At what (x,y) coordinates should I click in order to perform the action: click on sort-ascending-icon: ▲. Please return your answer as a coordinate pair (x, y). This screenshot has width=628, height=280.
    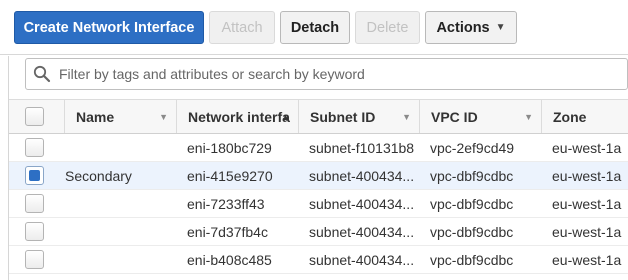
    Looking at the image, I should click on (285, 116).